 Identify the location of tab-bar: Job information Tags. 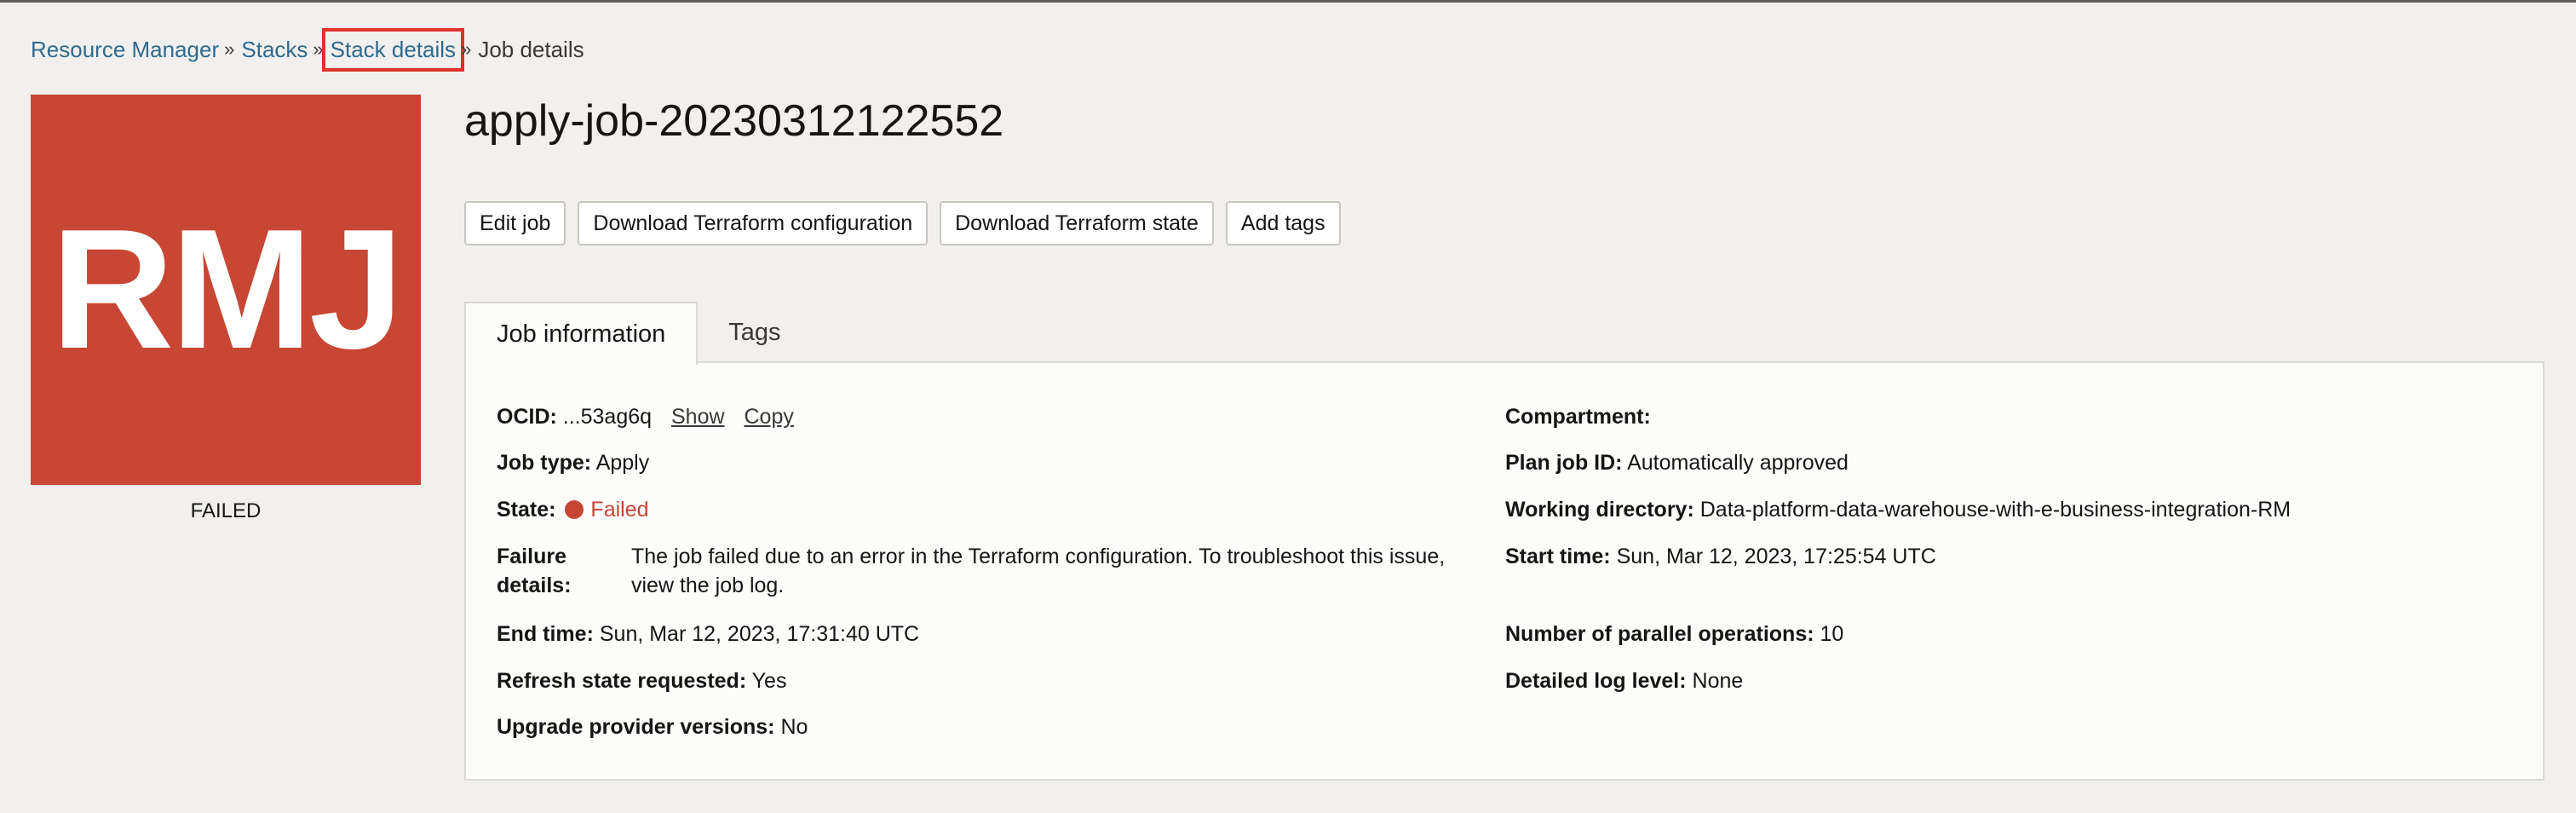
(638, 333).